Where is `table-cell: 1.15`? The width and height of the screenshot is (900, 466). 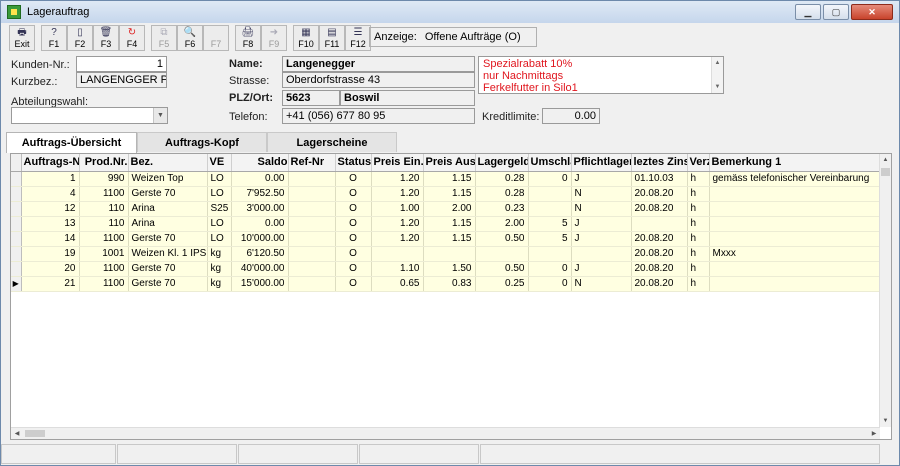
table-cell: 1.15 is located at coordinates (449, 224).